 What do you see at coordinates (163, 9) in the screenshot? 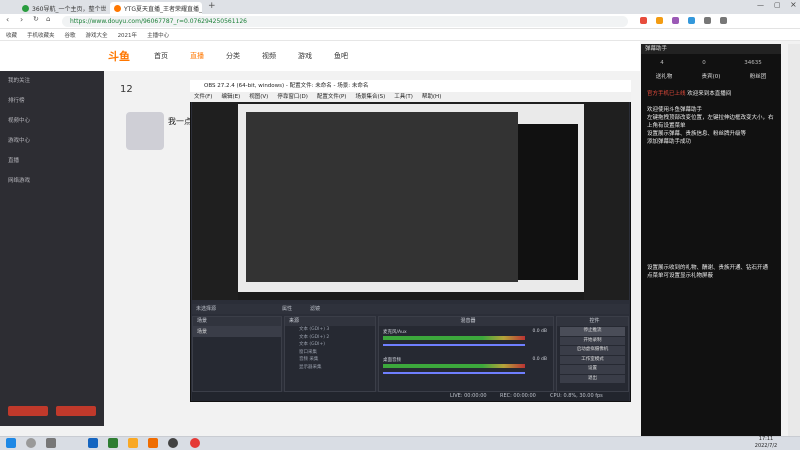
I see `tab-title: YTG夏天直播_王者荣耀直播_` at bounding box center [163, 9].